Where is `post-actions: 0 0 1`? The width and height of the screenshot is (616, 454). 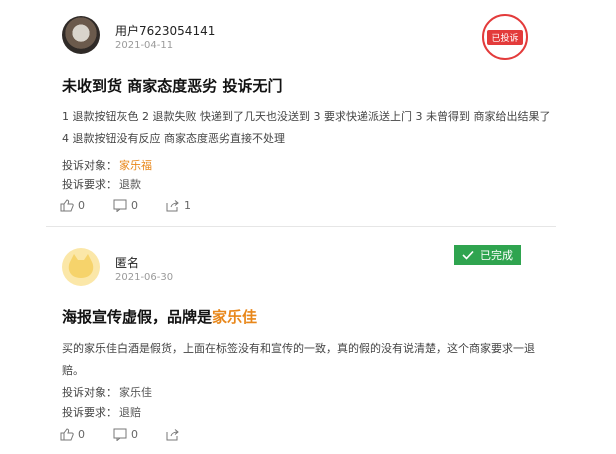
post-actions: 0 0 1 is located at coordinates (125, 205).